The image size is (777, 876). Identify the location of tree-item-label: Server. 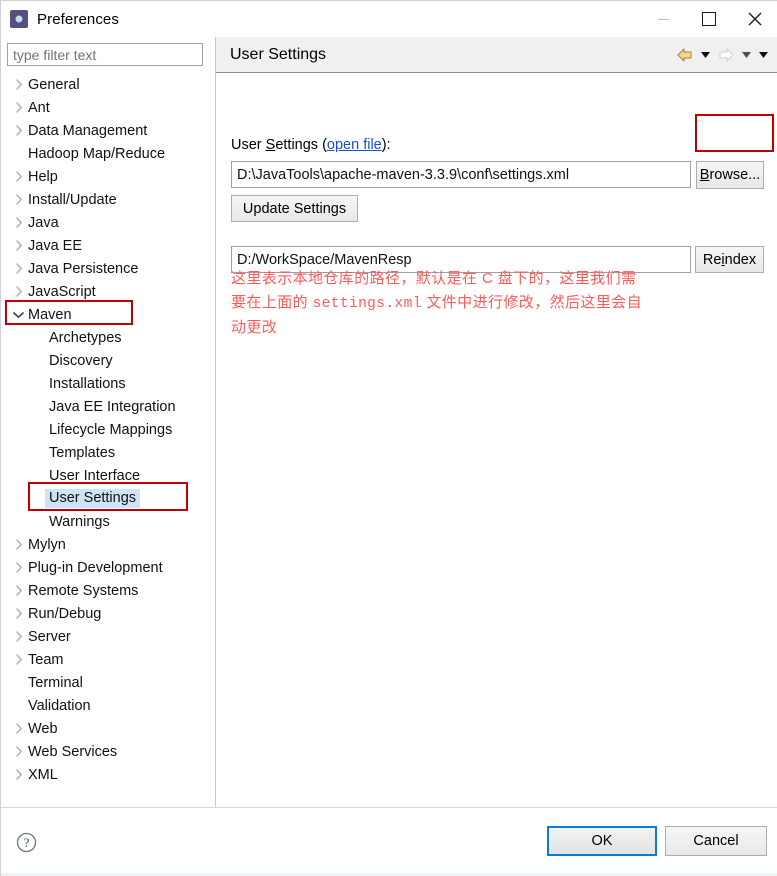
(49, 636).